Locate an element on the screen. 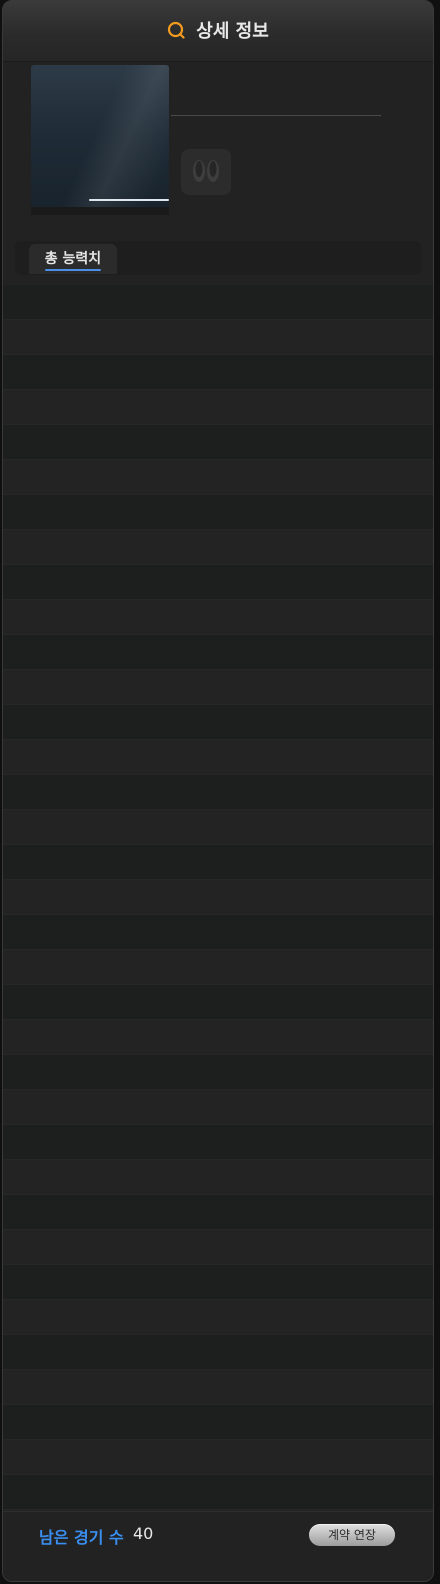 This screenshot has height=1584, width=440. page-title: 상세 정보 is located at coordinates (232, 31).